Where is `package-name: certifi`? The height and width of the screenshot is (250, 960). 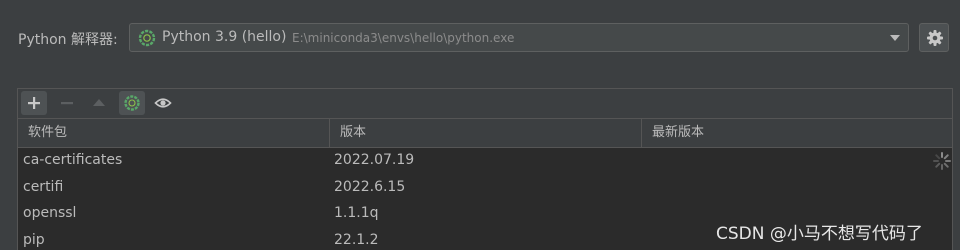
package-name: certifi is located at coordinates (43, 186).